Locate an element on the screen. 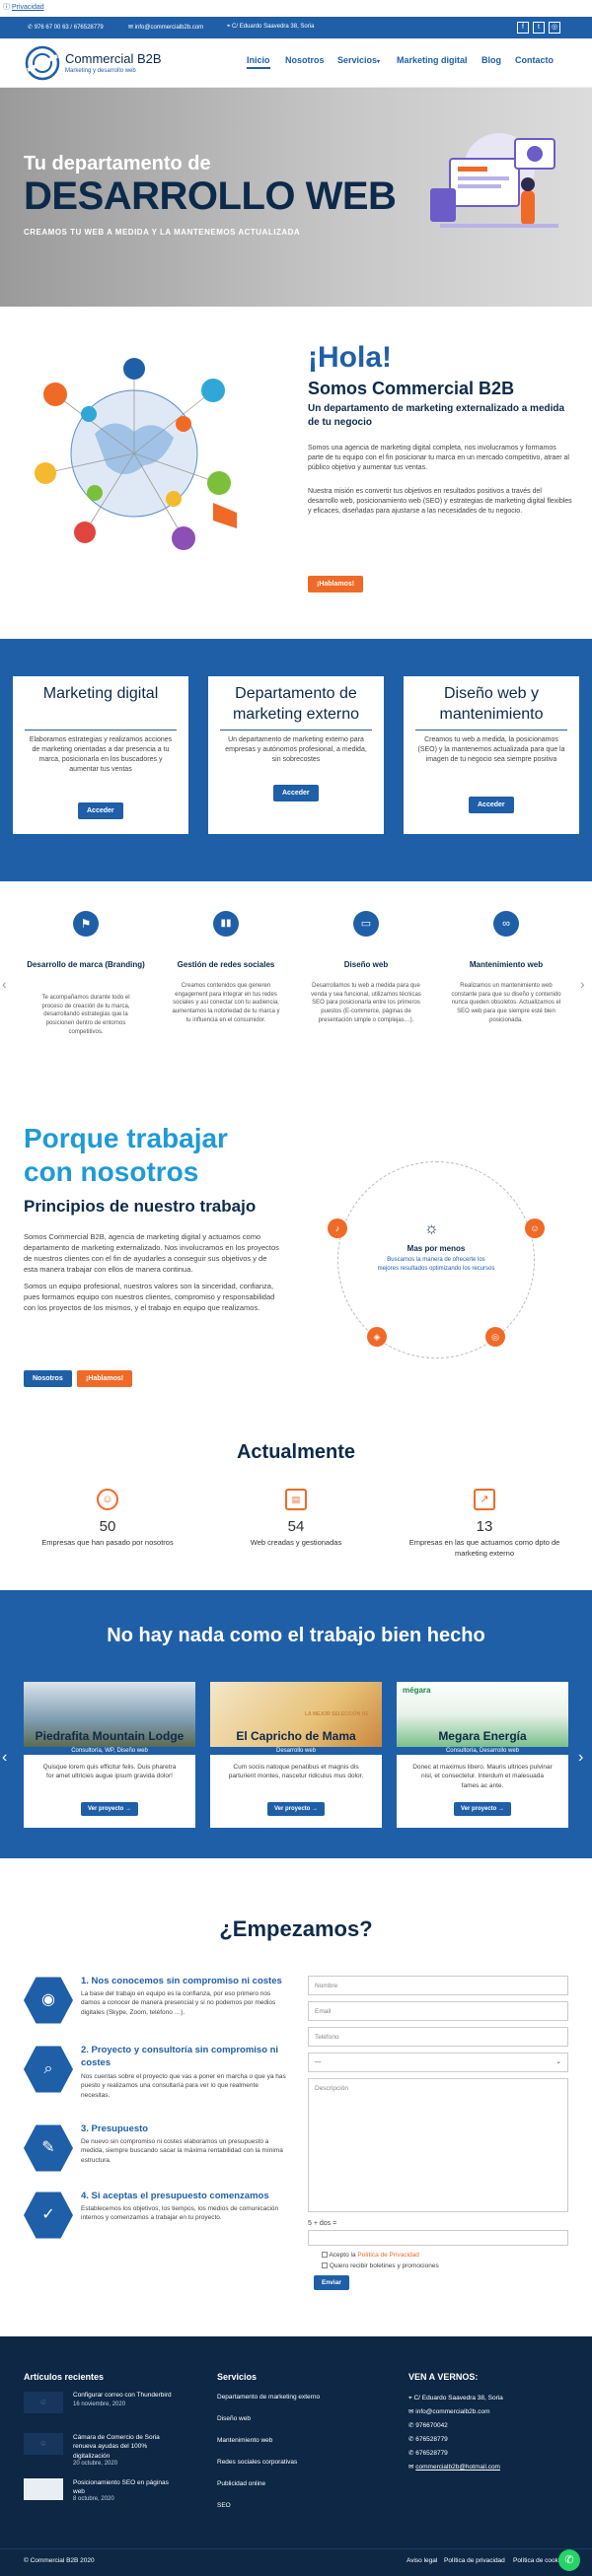  captcha-input is located at coordinates (438, 2238).